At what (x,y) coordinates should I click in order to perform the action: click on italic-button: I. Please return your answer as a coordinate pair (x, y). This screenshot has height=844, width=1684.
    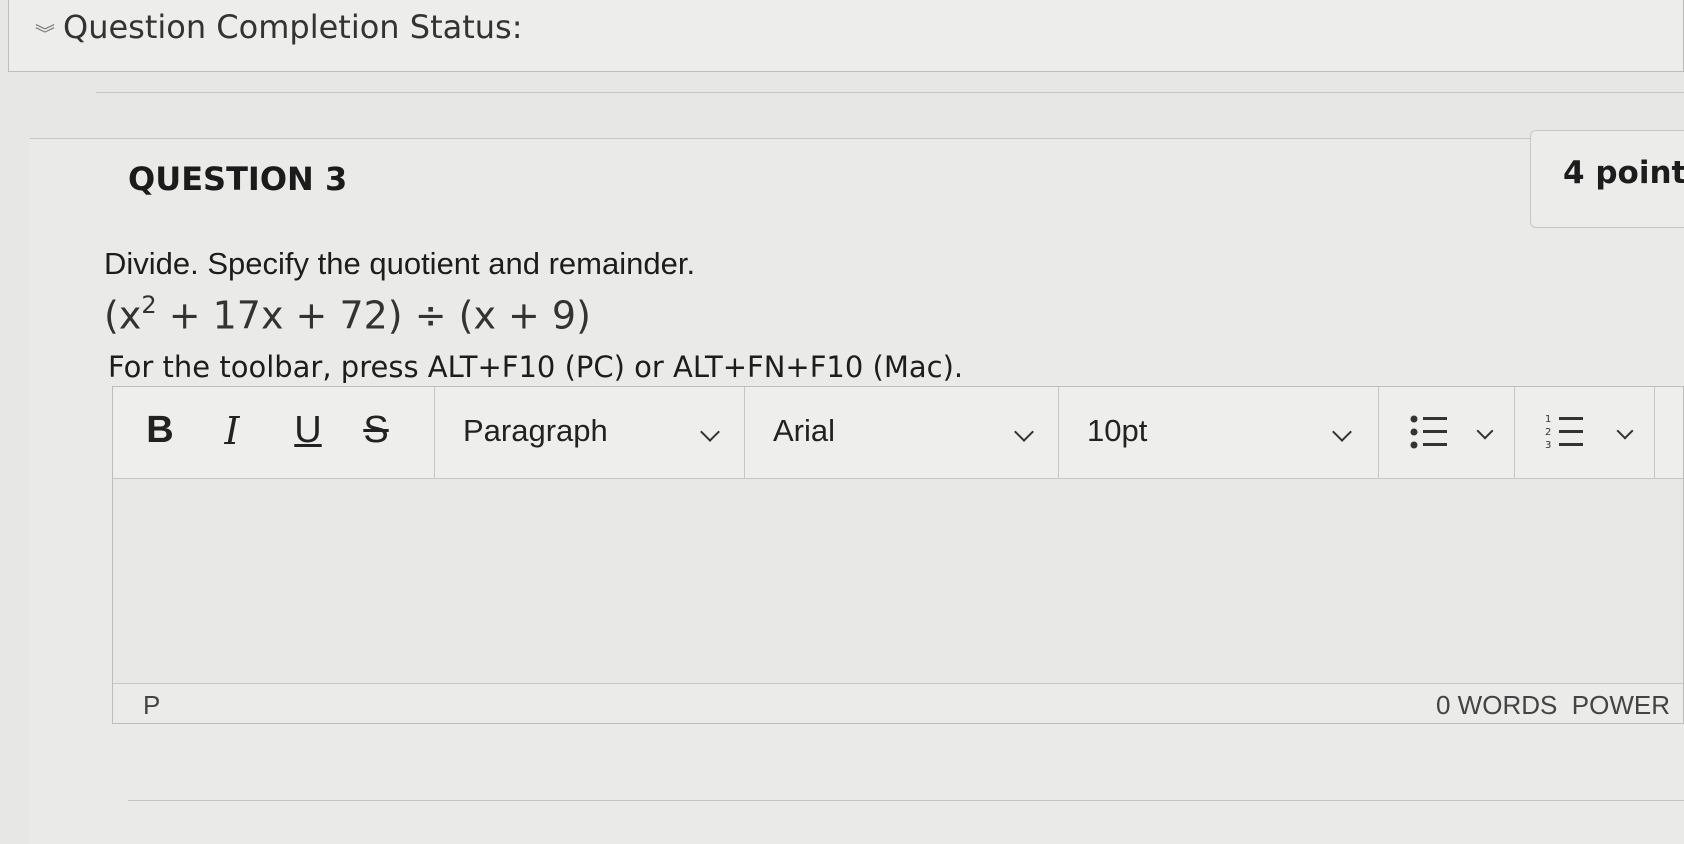
    Looking at the image, I should click on (232, 431).